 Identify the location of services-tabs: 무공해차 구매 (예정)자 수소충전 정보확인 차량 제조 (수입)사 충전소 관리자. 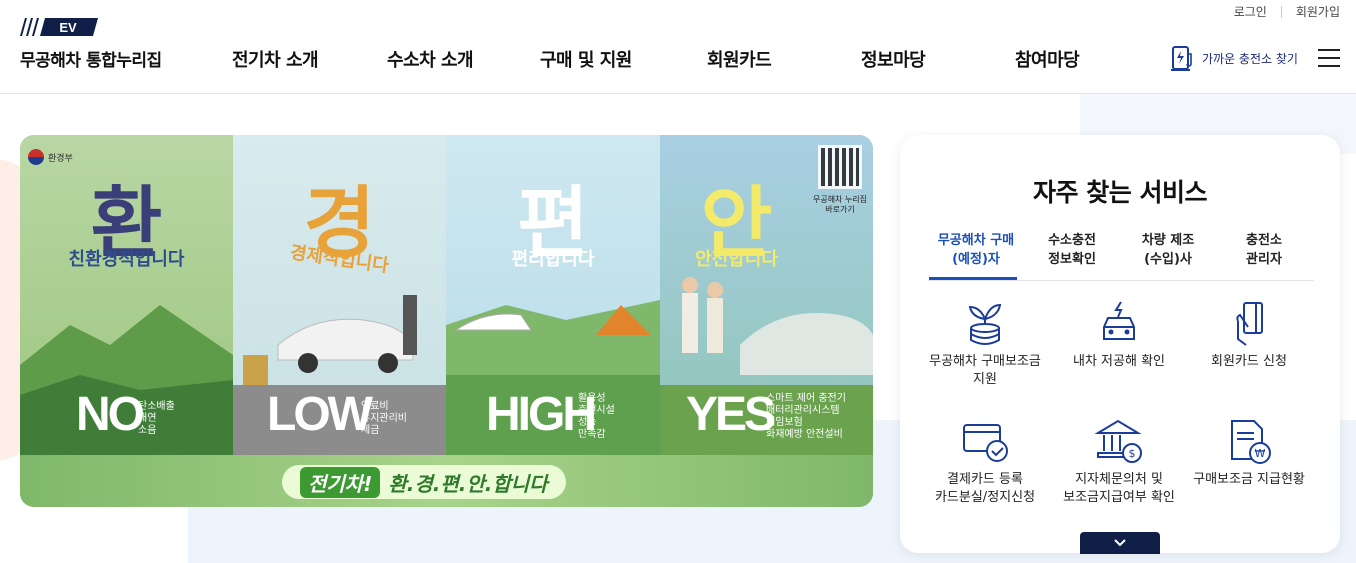
(1121, 256).